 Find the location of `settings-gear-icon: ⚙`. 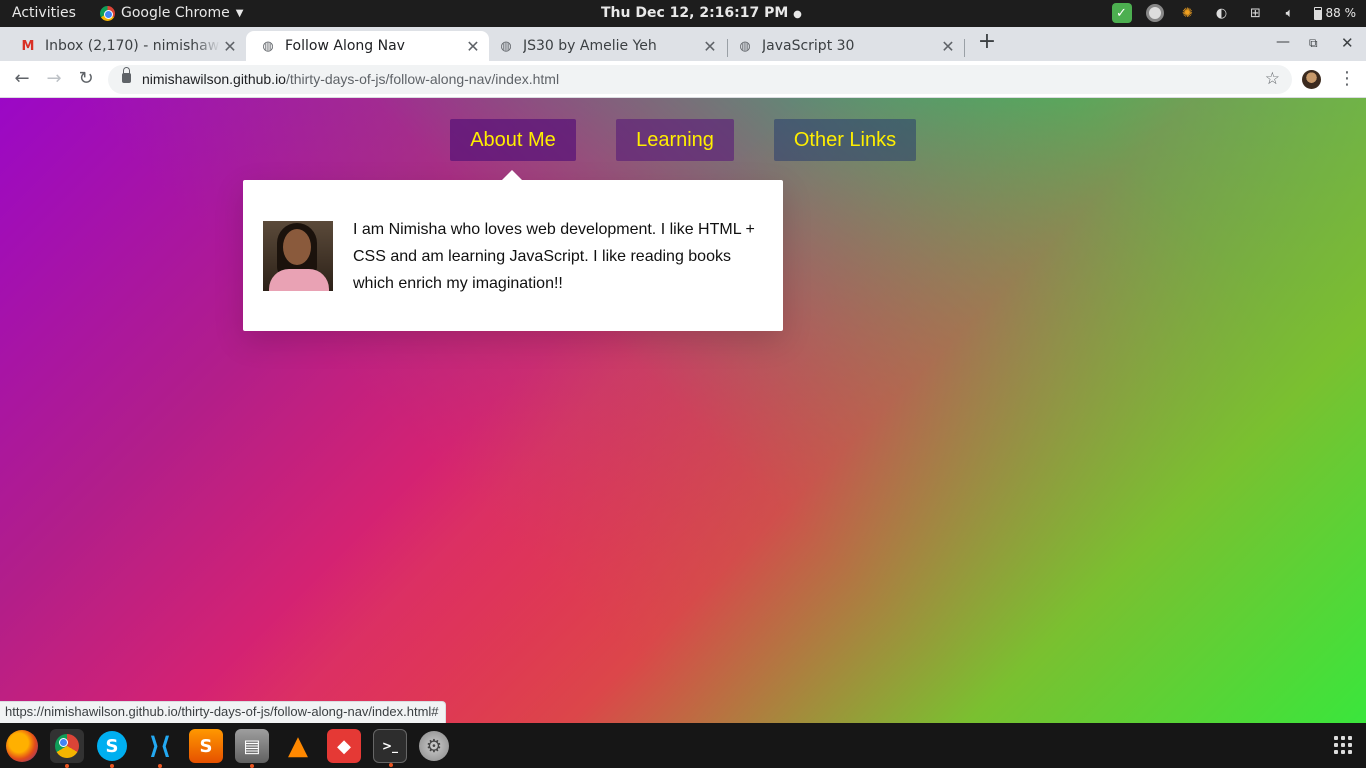

settings-gear-icon: ⚙ is located at coordinates (434, 746).